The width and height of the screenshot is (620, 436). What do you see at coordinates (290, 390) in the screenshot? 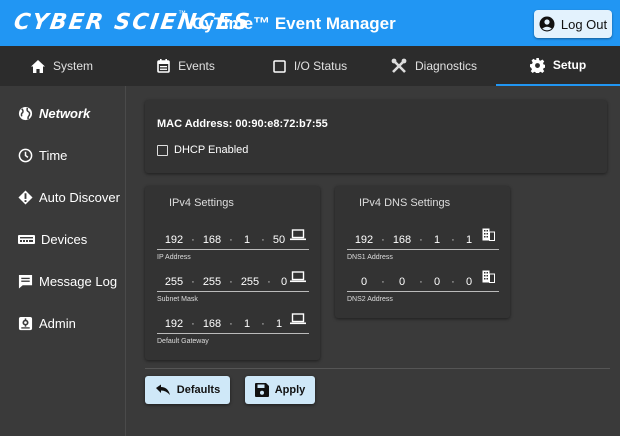
I see `apply-label: Apply` at bounding box center [290, 390].